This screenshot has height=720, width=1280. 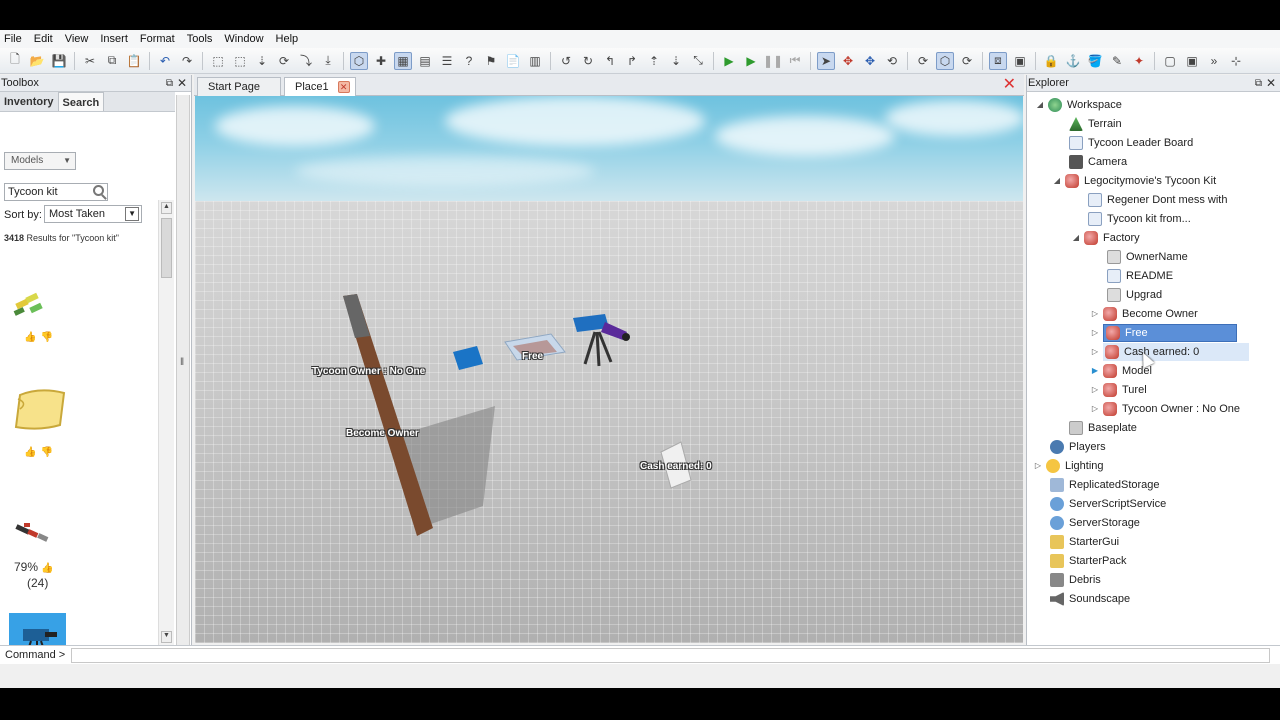 I want to click on open-folder-icon: 📂, so click(x=37, y=61).